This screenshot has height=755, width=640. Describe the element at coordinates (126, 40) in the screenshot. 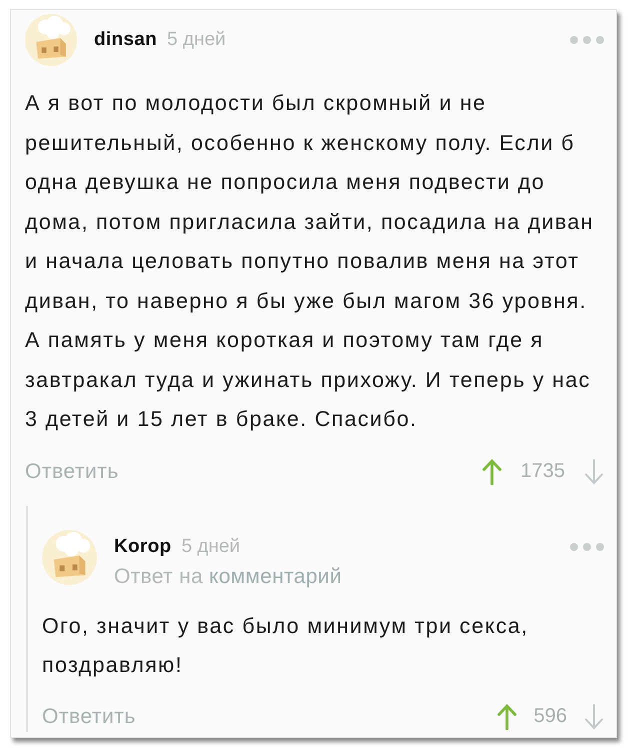

I see `username: dinsan` at that location.